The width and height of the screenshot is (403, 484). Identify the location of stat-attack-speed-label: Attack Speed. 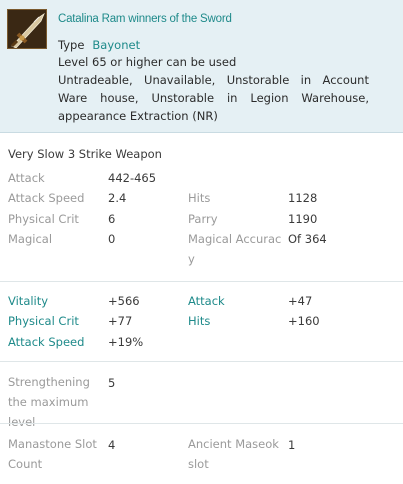
(46, 198).